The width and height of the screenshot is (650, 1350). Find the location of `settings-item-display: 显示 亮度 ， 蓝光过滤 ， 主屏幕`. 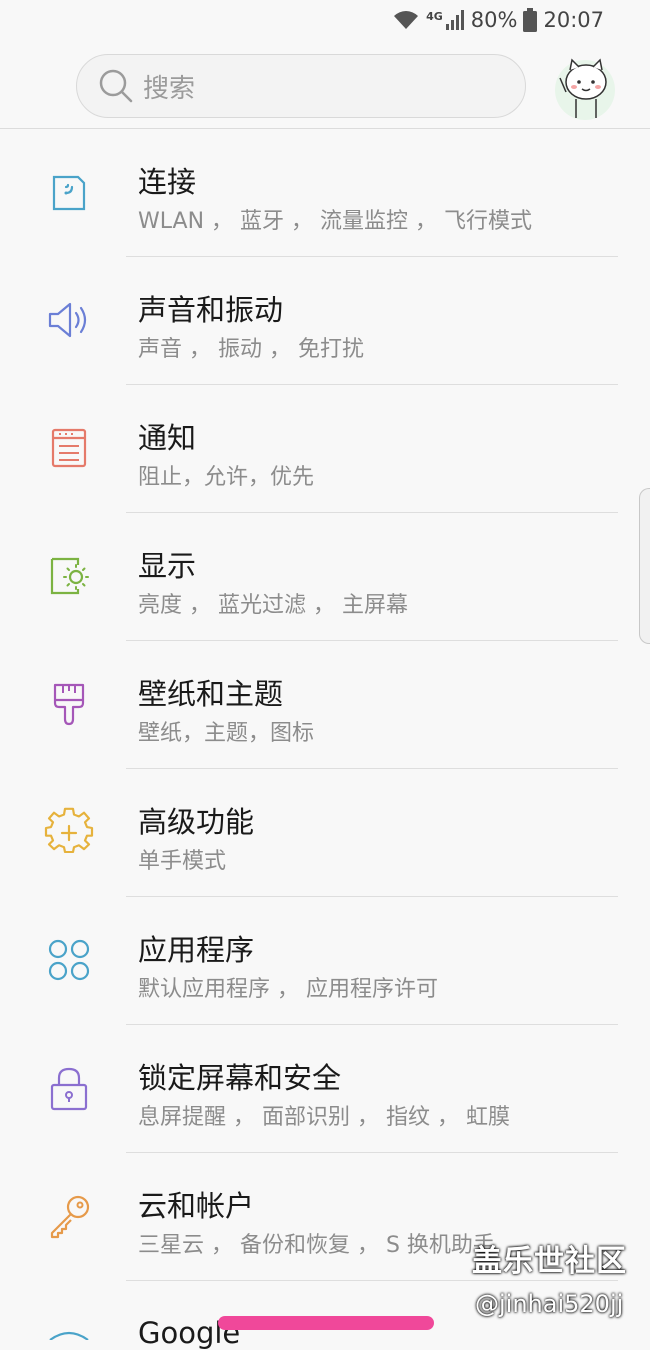

settings-item-display: 显示 亮度 ， 蓝光过滤 ， 主屏幕 is located at coordinates (325, 577).